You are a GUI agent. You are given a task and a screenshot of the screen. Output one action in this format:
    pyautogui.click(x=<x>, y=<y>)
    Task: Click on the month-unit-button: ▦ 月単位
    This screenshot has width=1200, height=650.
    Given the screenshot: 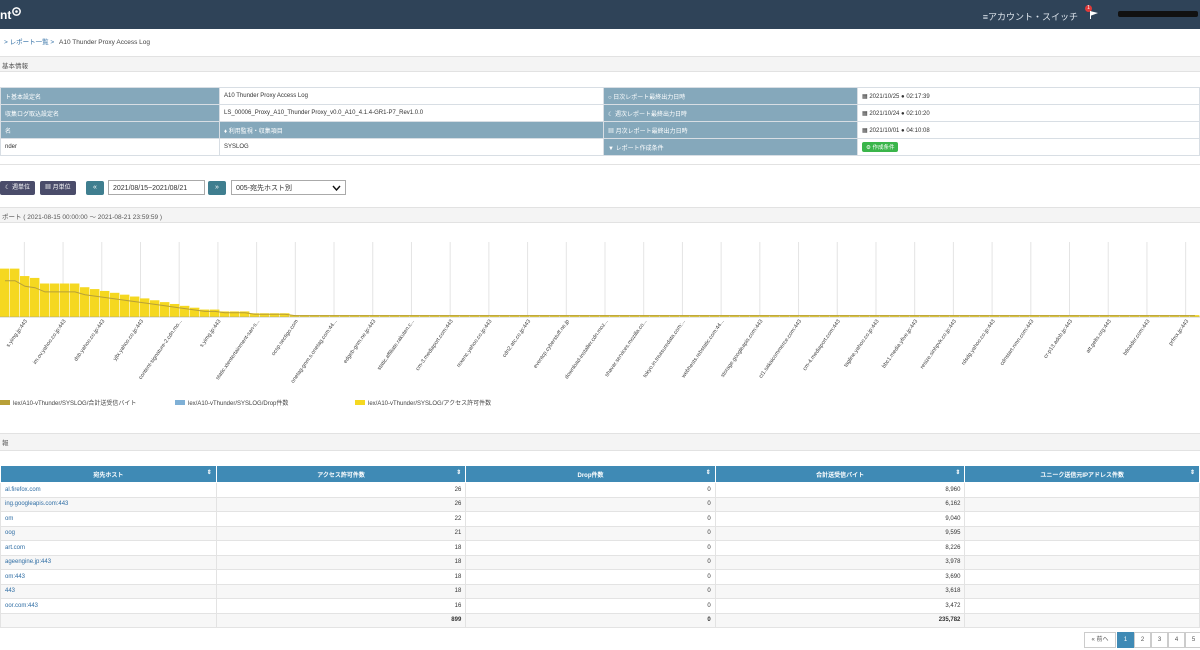 What is the action you would take?
    pyautogui.click(x=58, y=188)
    